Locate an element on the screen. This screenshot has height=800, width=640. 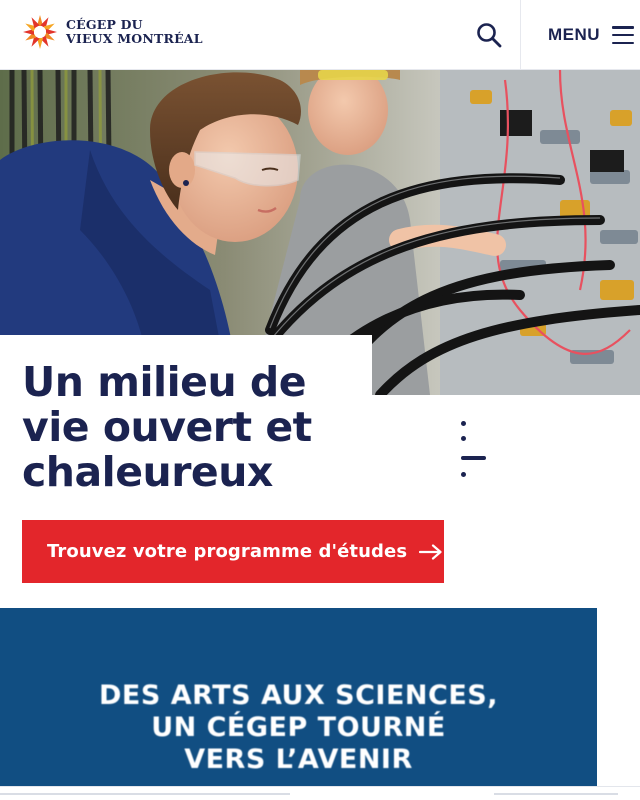
hero-headline: Un milieu de vie ouvert et chaleureux is located at coordinates (222, 427).